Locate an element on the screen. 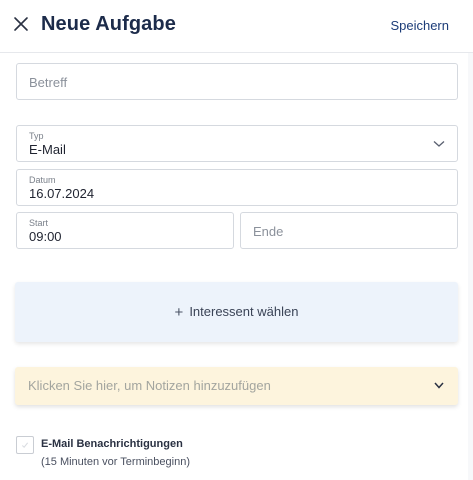 The height and width of the screenshot is (480, 473). date-field: Datum 16.07.2024 is located at coordinates (237, 187).